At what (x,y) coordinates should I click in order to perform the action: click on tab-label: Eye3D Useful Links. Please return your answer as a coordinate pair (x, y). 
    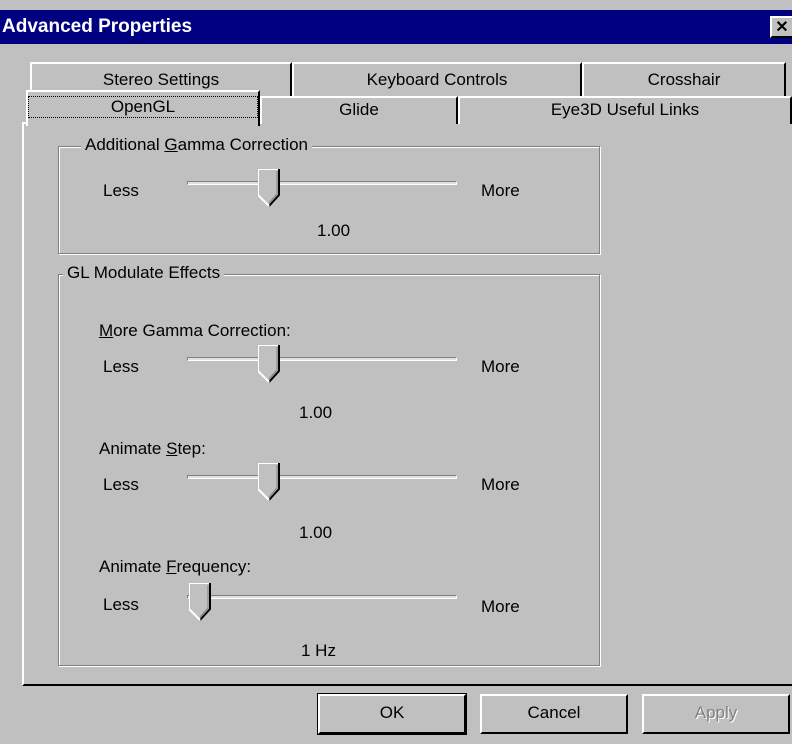
    Looking at the image, I should click on (625, 109).